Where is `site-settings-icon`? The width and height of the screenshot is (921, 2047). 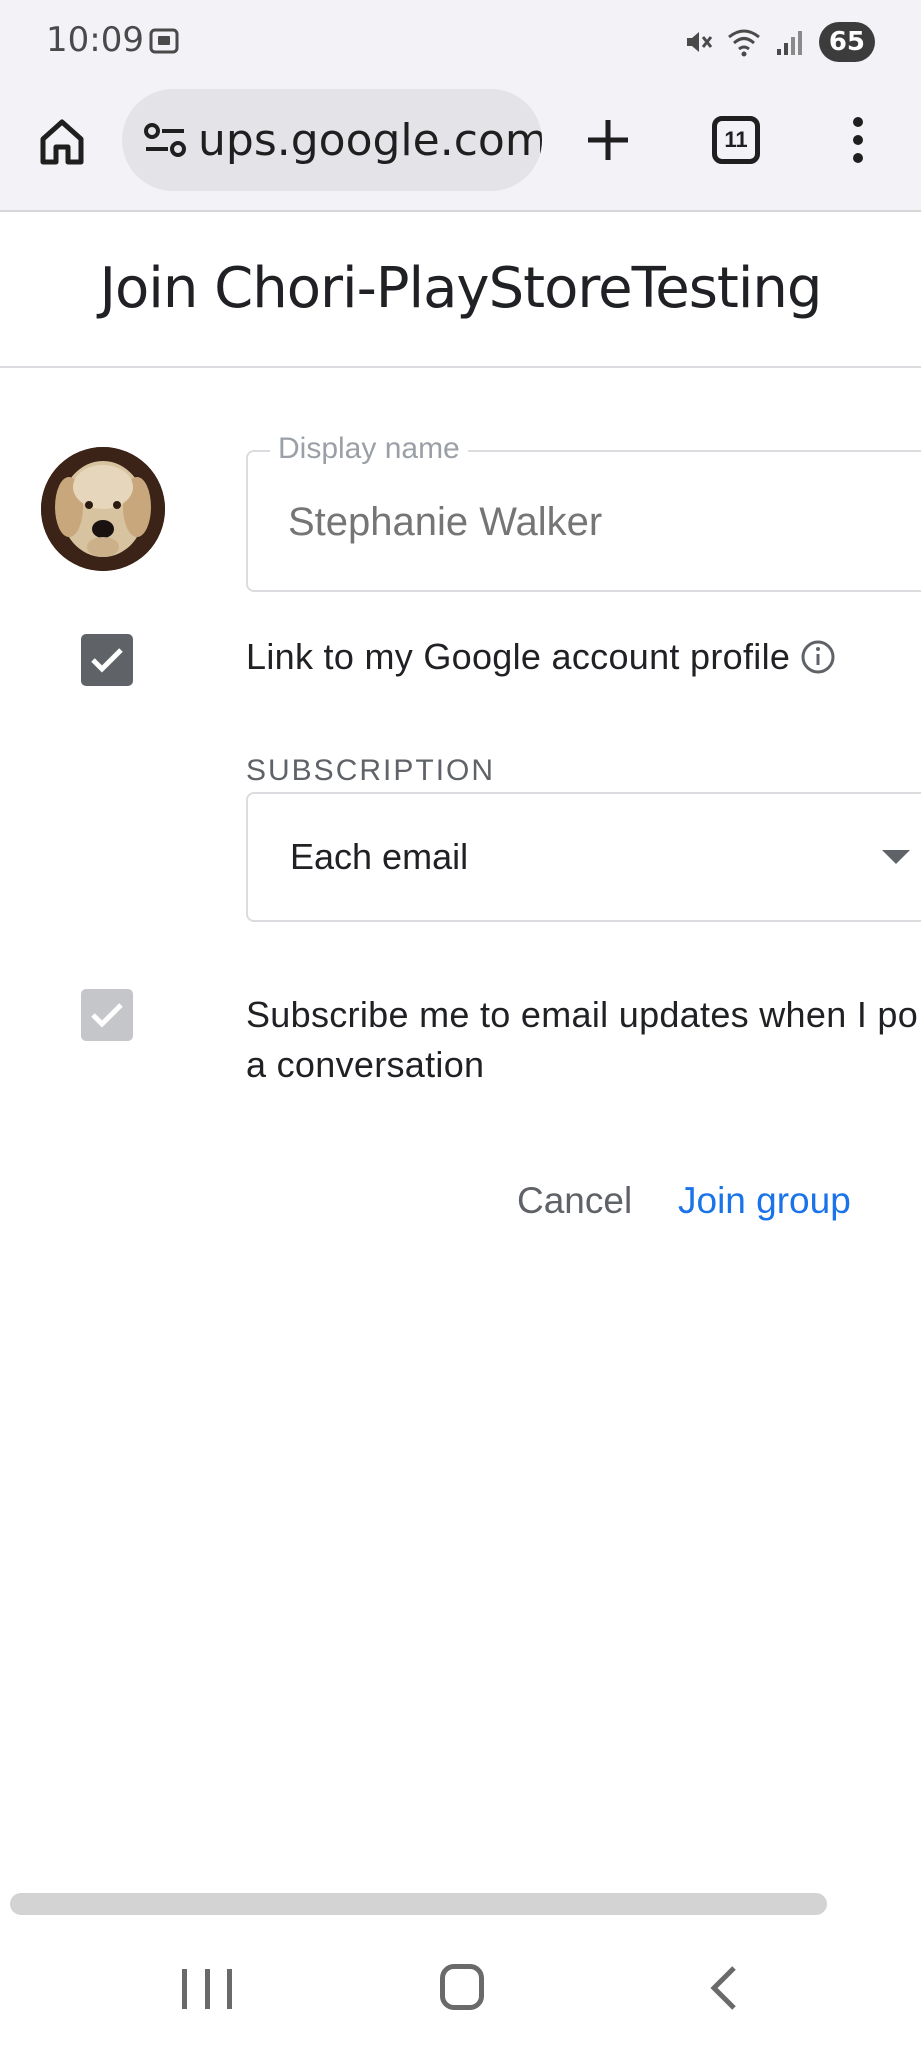 site-settings-icon is located at coordinates (165, 140).